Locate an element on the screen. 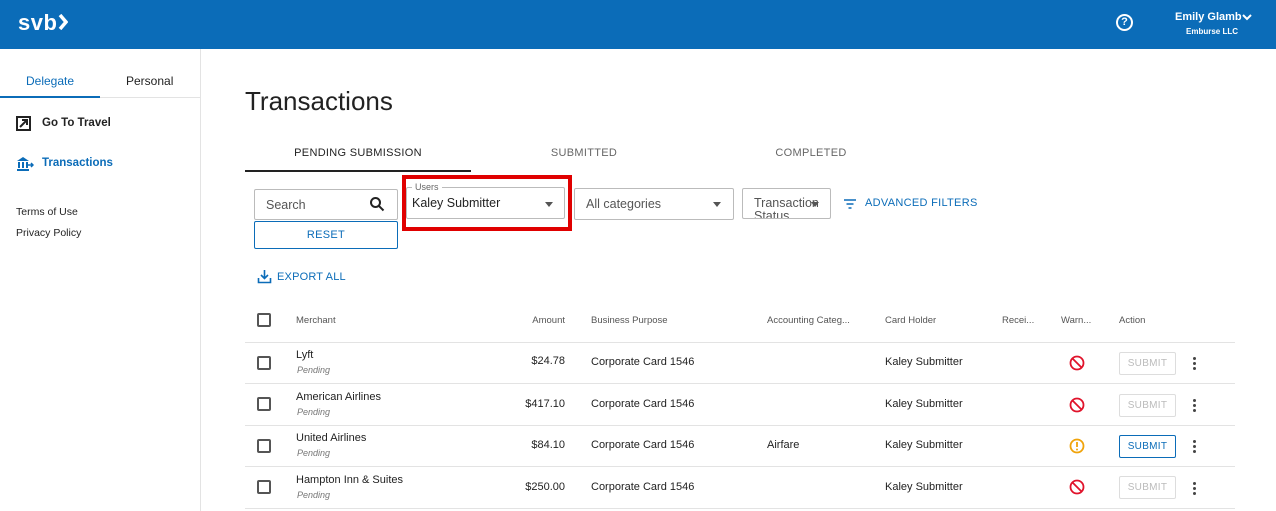  download-icon is located at coordinates (264, 277).